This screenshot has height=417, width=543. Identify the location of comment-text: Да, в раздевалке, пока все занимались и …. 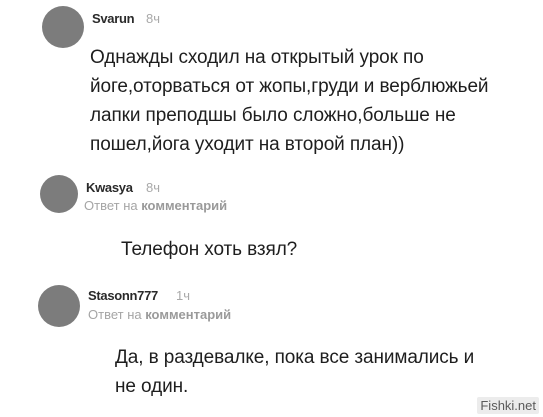
(295, 372).